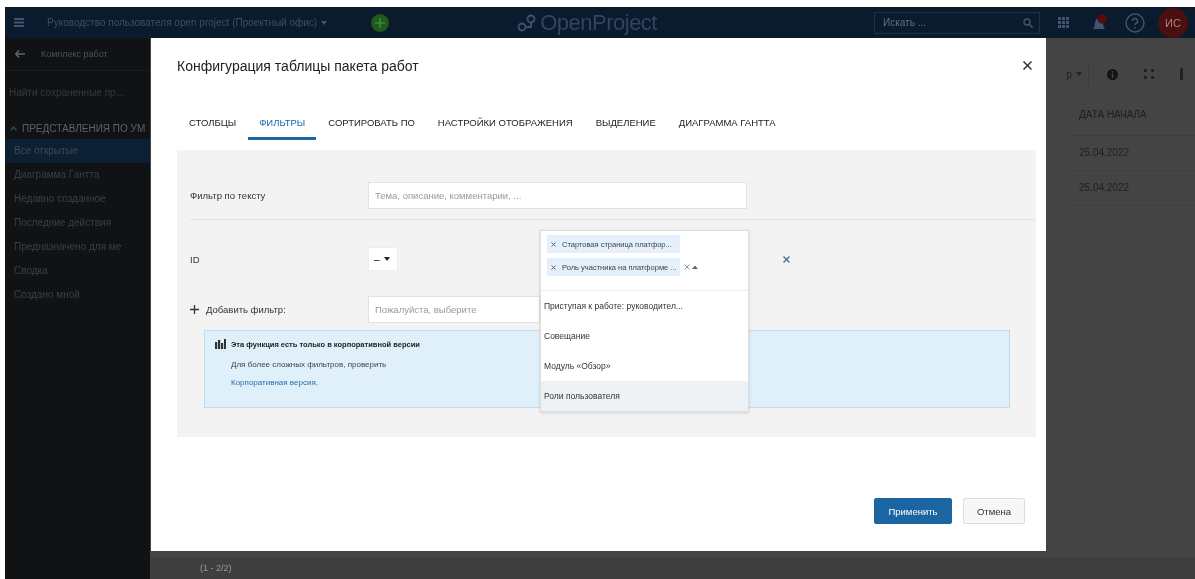 This screenshot has width=1195, height=579. Describe the element at coordinates (686, 267) in the screenshot. I see `clear-icon` at that location.